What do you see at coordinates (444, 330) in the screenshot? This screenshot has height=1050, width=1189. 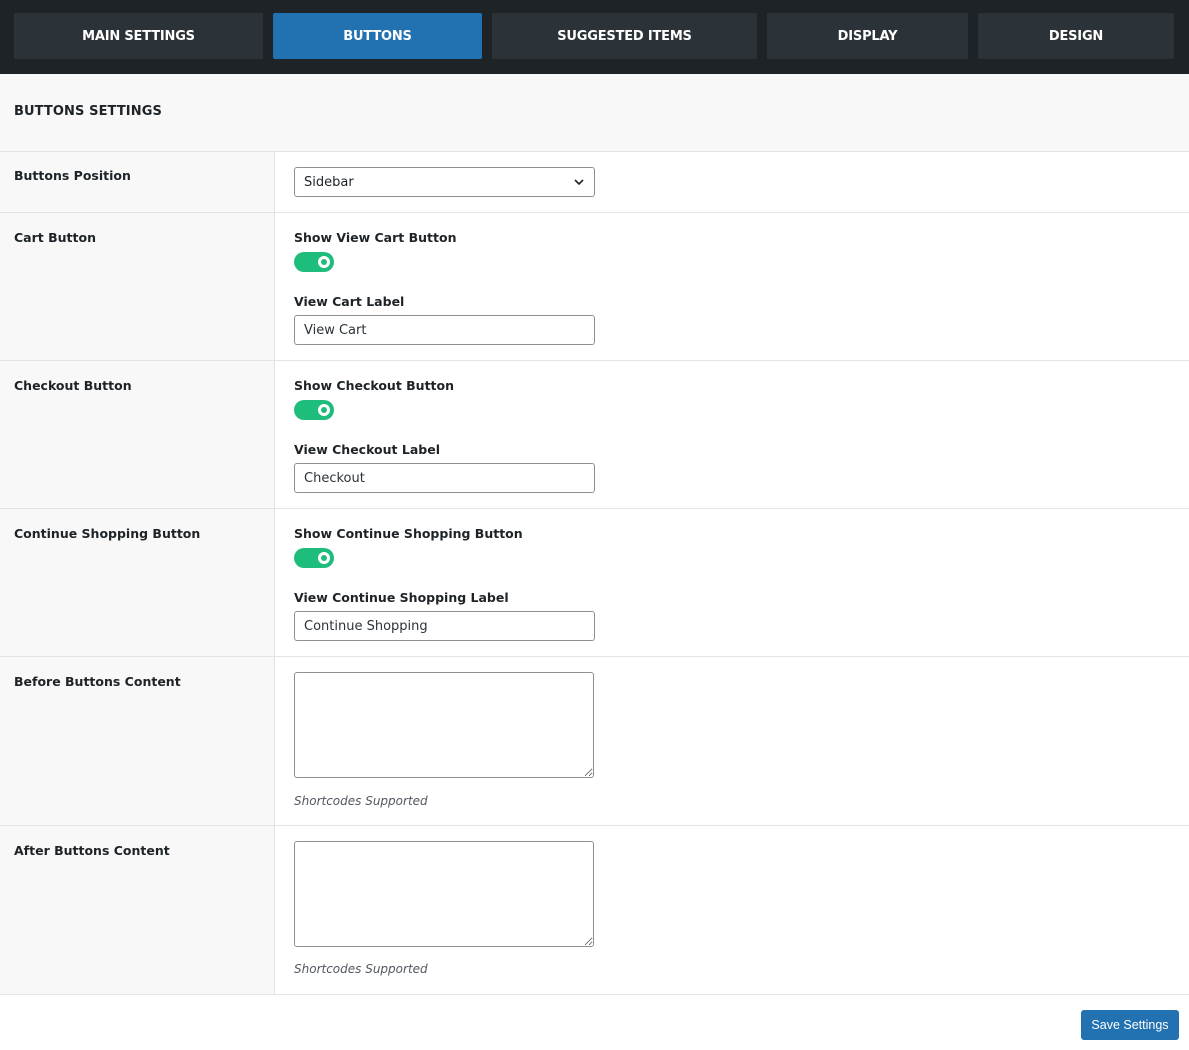 I see `view-cart-label-input` at bounding box center [444, 330].